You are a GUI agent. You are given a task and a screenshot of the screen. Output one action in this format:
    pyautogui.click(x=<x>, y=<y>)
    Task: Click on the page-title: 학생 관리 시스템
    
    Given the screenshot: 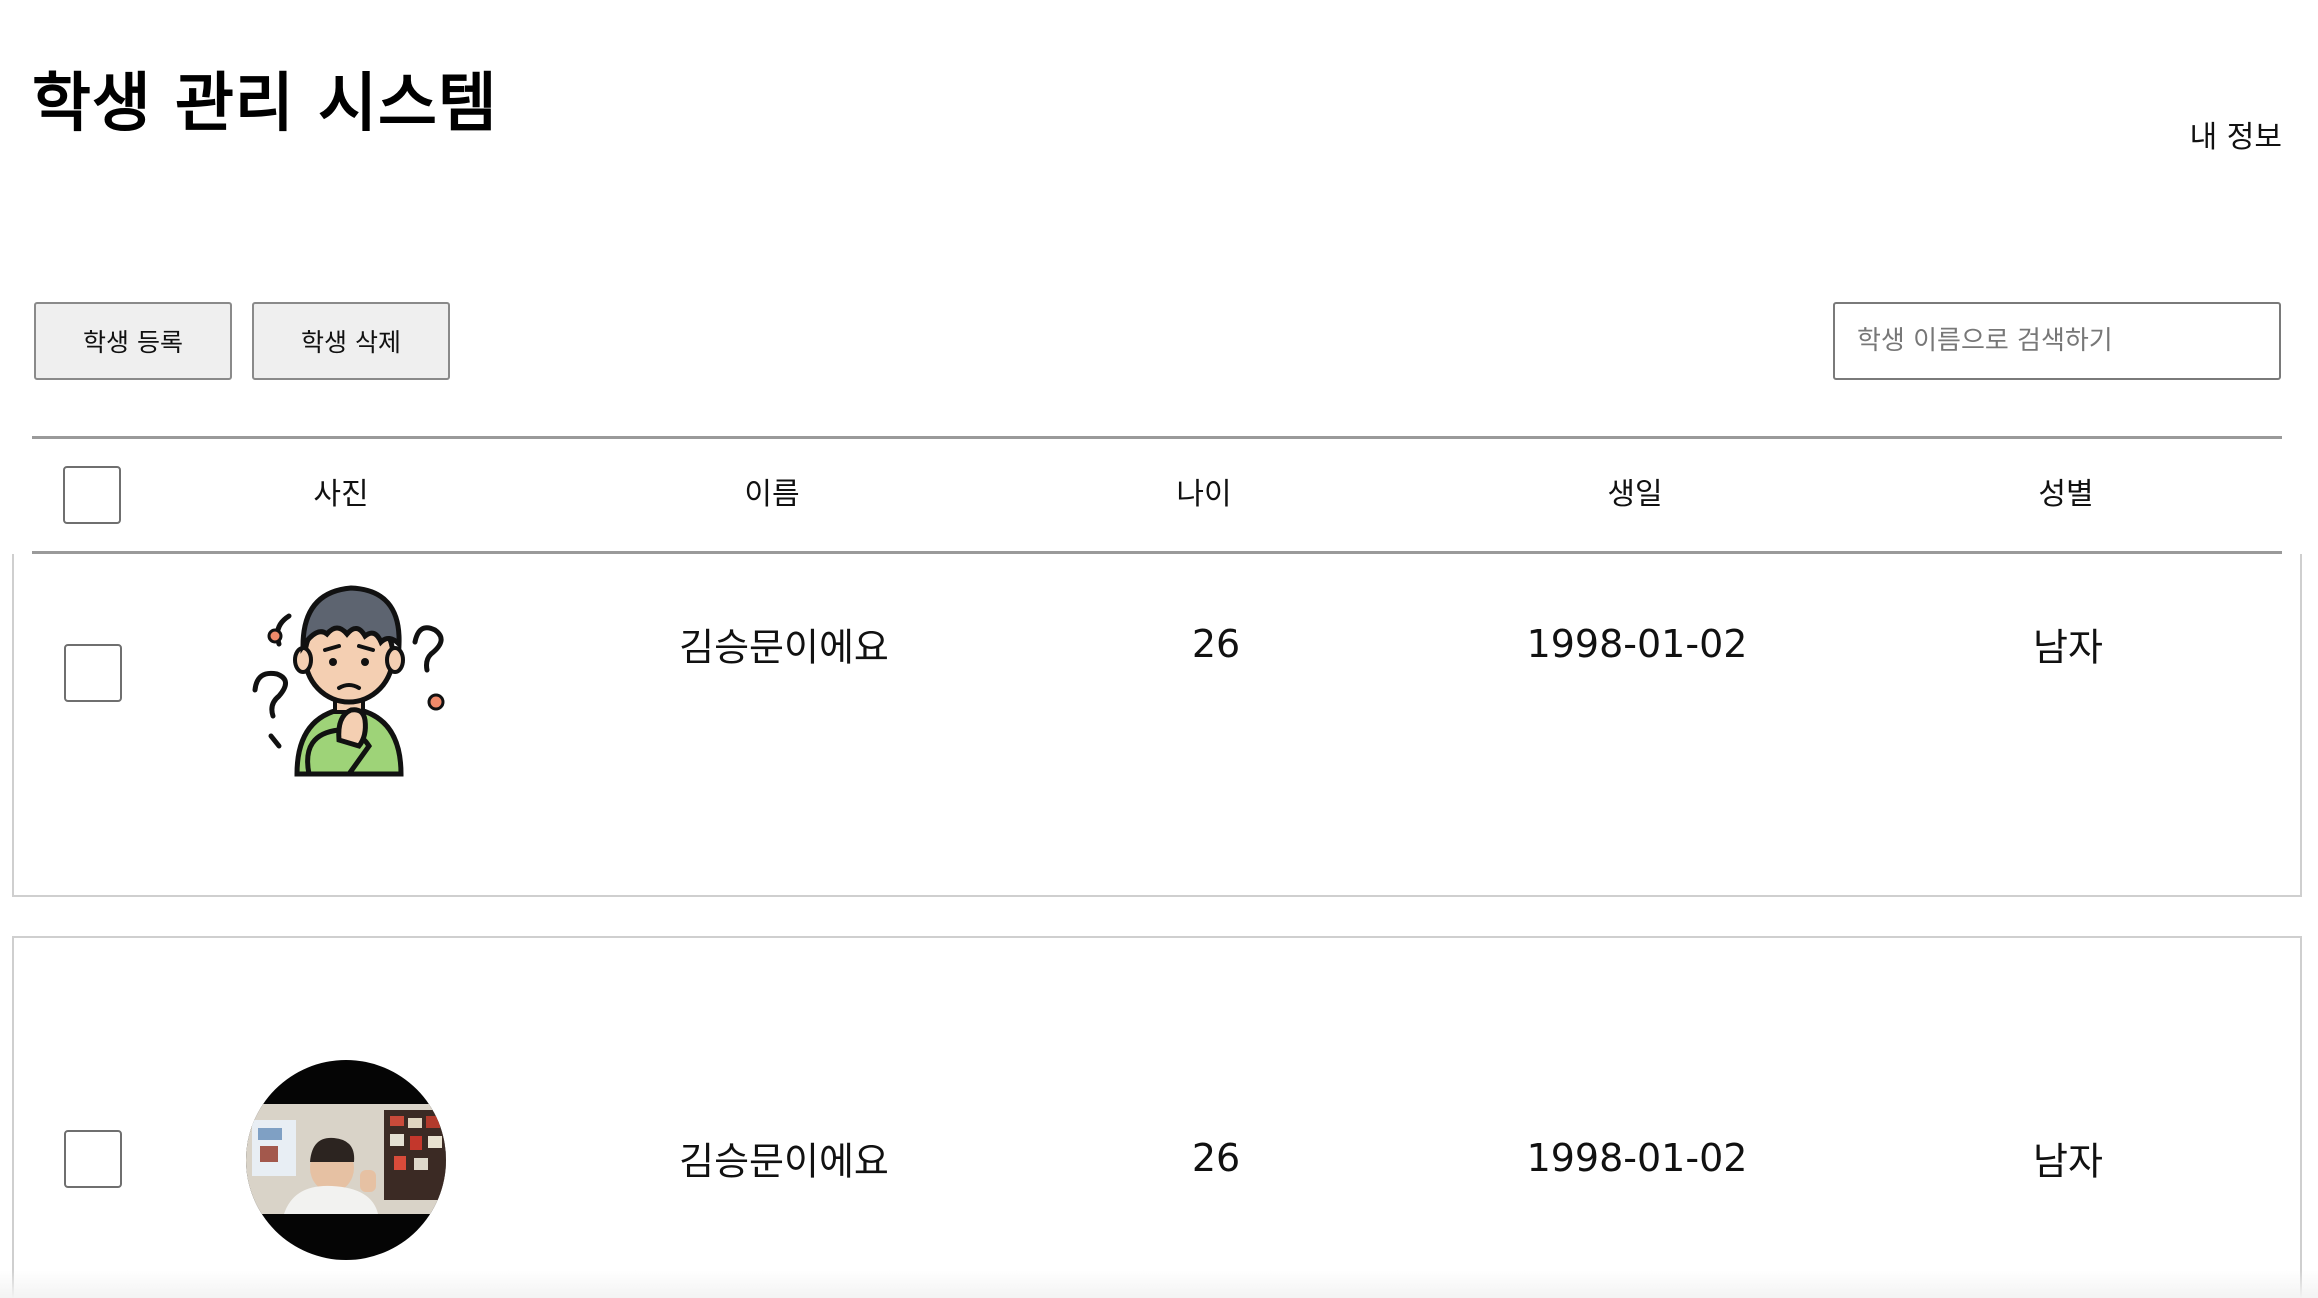 What is the action you would take?
    pyautogui.click(x=265, y=104)
    